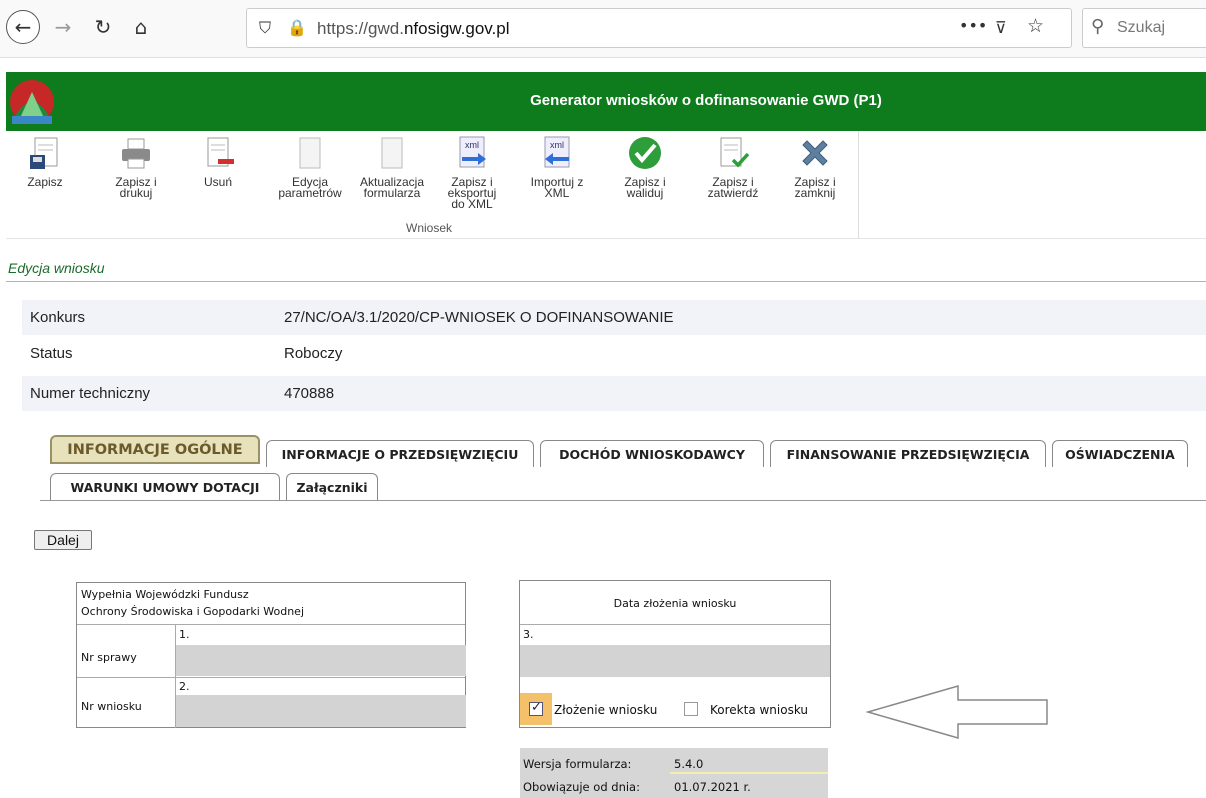 The width and height of the screenshot is (1206, 798). I want to click on home-icon: ⌂, so click(141, 27).